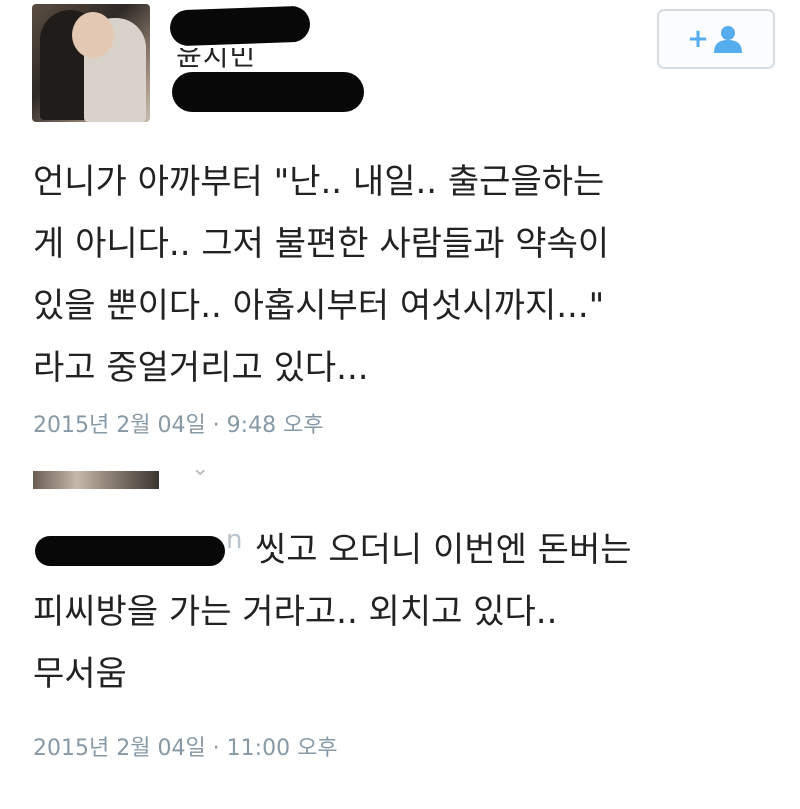 The width and height of the screenshot is (800, 809). Describe the element at coordinates (200, 468) in the screenshot. I see `reply-chevron-icon: ⌄` at that location.